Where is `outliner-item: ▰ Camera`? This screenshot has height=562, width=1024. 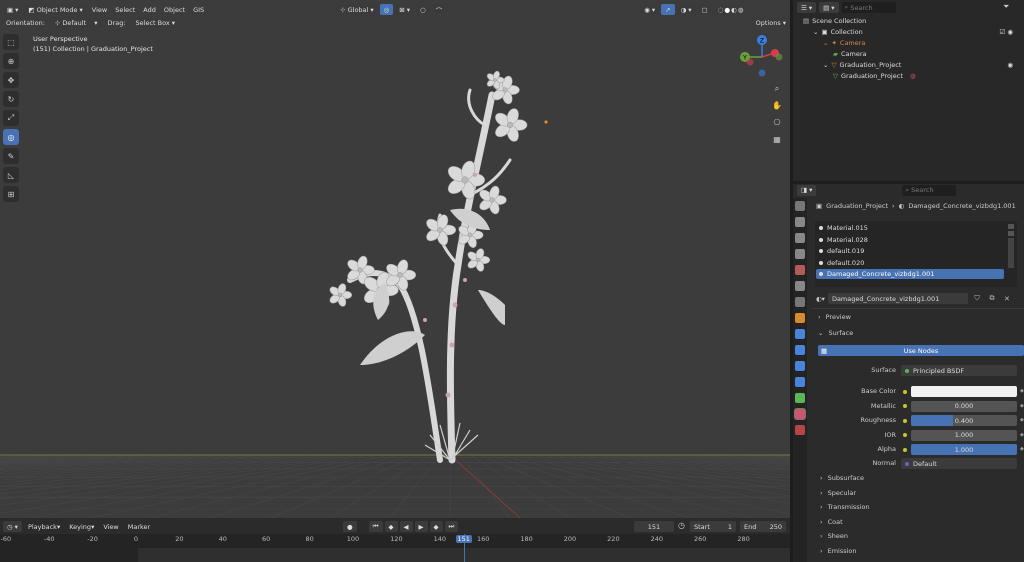
outliner-item: ▰ Camera is located at coordinates (923, 53).